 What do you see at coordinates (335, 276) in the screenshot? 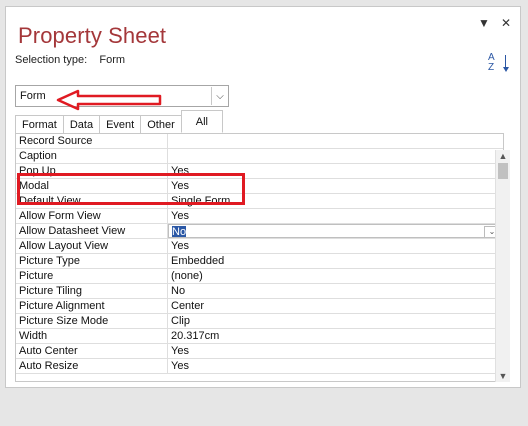
I see `property-value: (none)` at bounding box center [335, 276].